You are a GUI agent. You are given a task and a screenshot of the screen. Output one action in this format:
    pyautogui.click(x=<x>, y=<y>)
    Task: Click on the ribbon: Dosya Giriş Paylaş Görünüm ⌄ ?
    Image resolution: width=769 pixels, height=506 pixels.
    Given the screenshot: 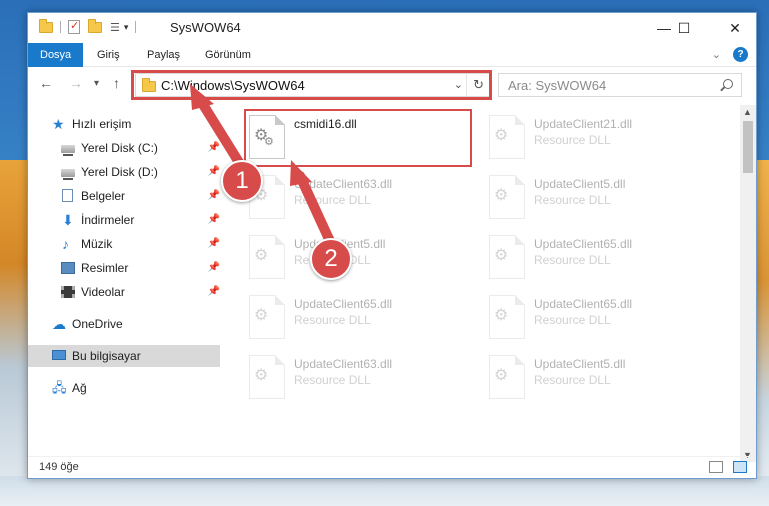 What is the action you would take?
    pyautogui.click(x=392, y=55)
    